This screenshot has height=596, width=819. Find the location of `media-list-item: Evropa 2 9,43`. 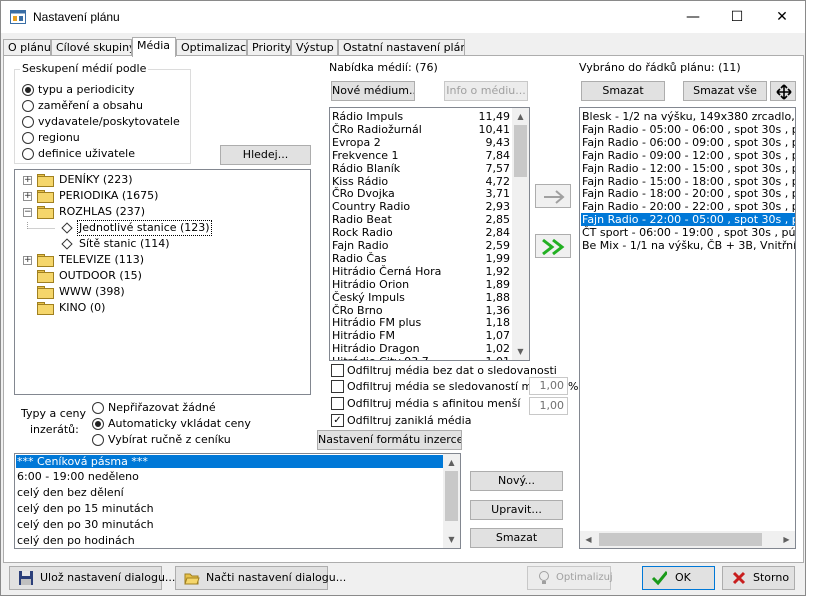

media-list-item: Evropa 2 9,43 is located at coordinates (422, 142).